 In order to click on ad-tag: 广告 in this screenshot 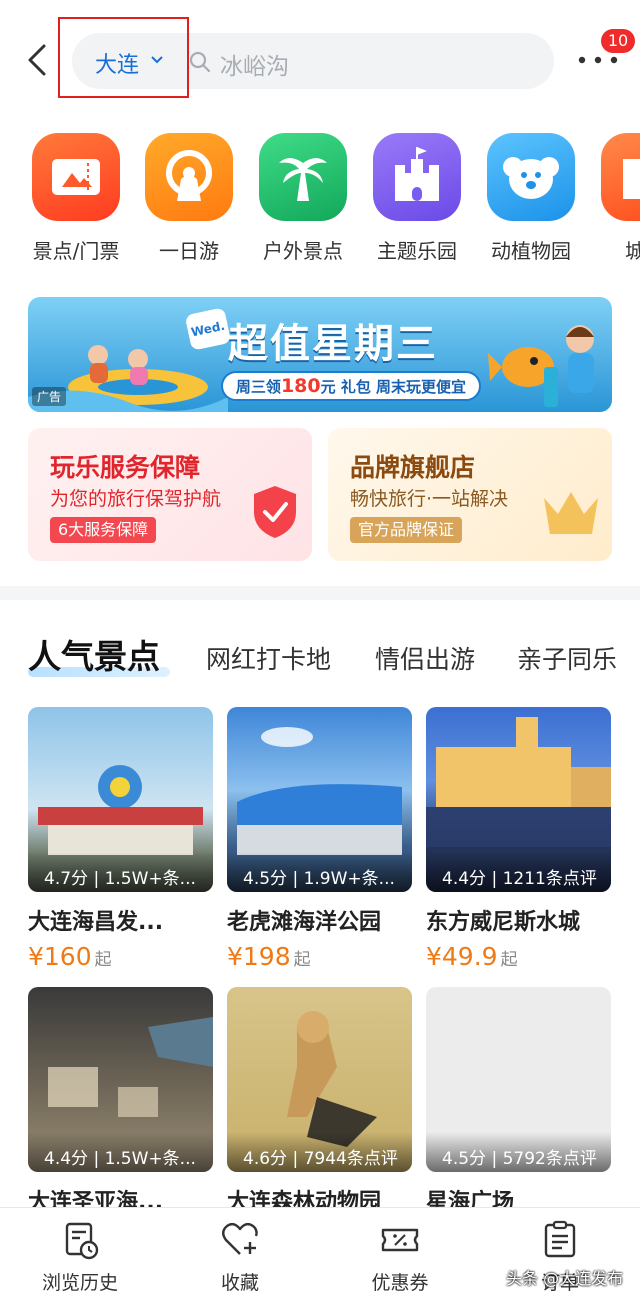, I will do `click(49, 396)`.